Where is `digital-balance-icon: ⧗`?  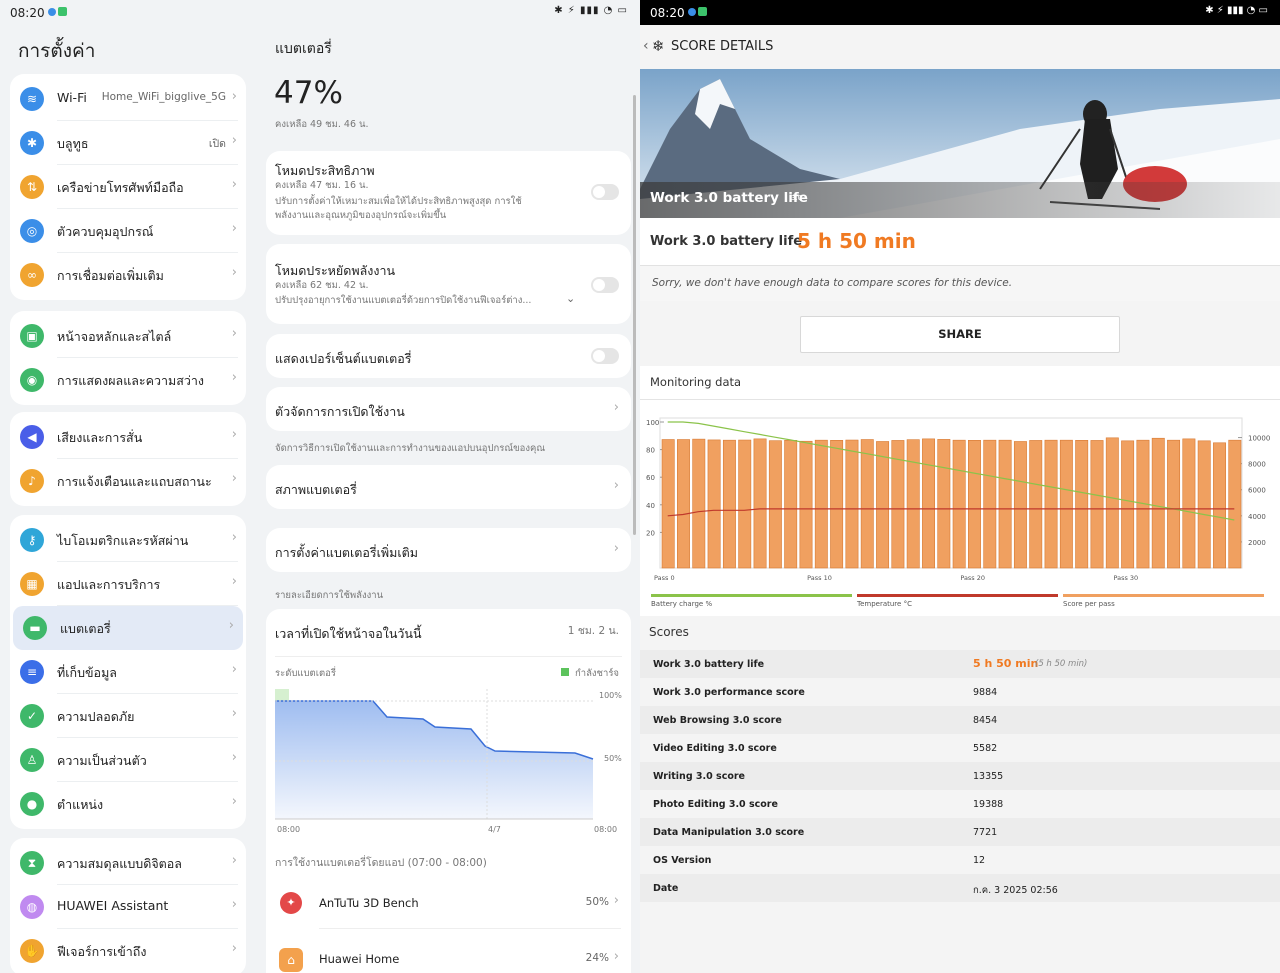 digital-balance-icon: ⧗ is located at coordinates (32, 863).